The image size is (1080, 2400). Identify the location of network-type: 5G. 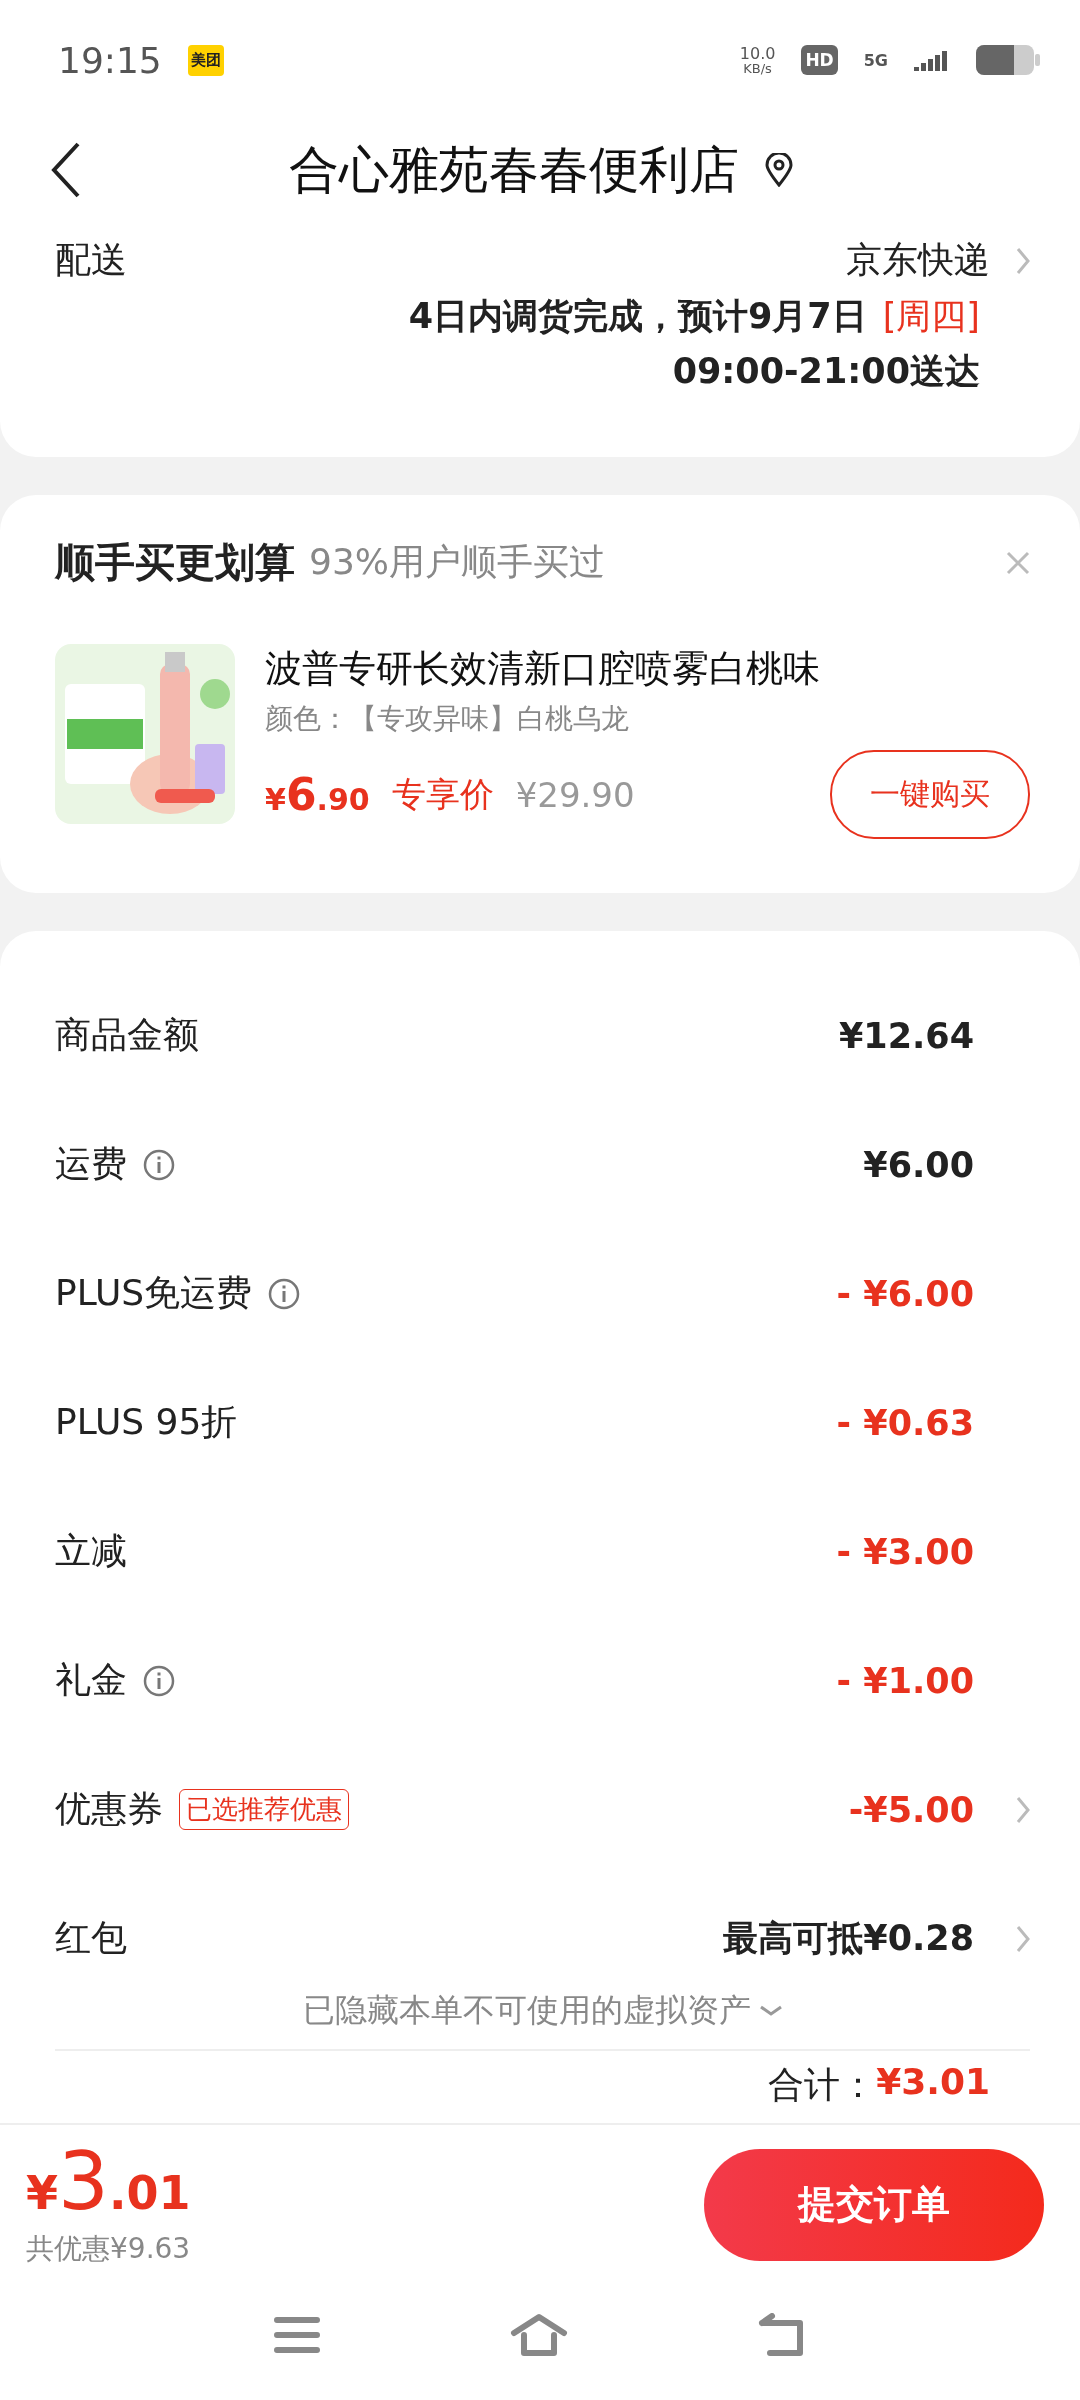
(875, 60).